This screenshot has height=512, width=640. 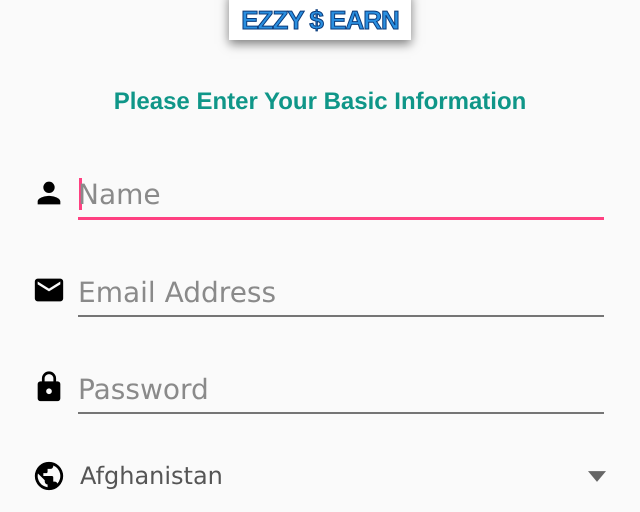 What do you see at coordinates (342, 476) in the screenshot?
I see `country-dropdown: Afghanistan` at bounding box center [342, 476].